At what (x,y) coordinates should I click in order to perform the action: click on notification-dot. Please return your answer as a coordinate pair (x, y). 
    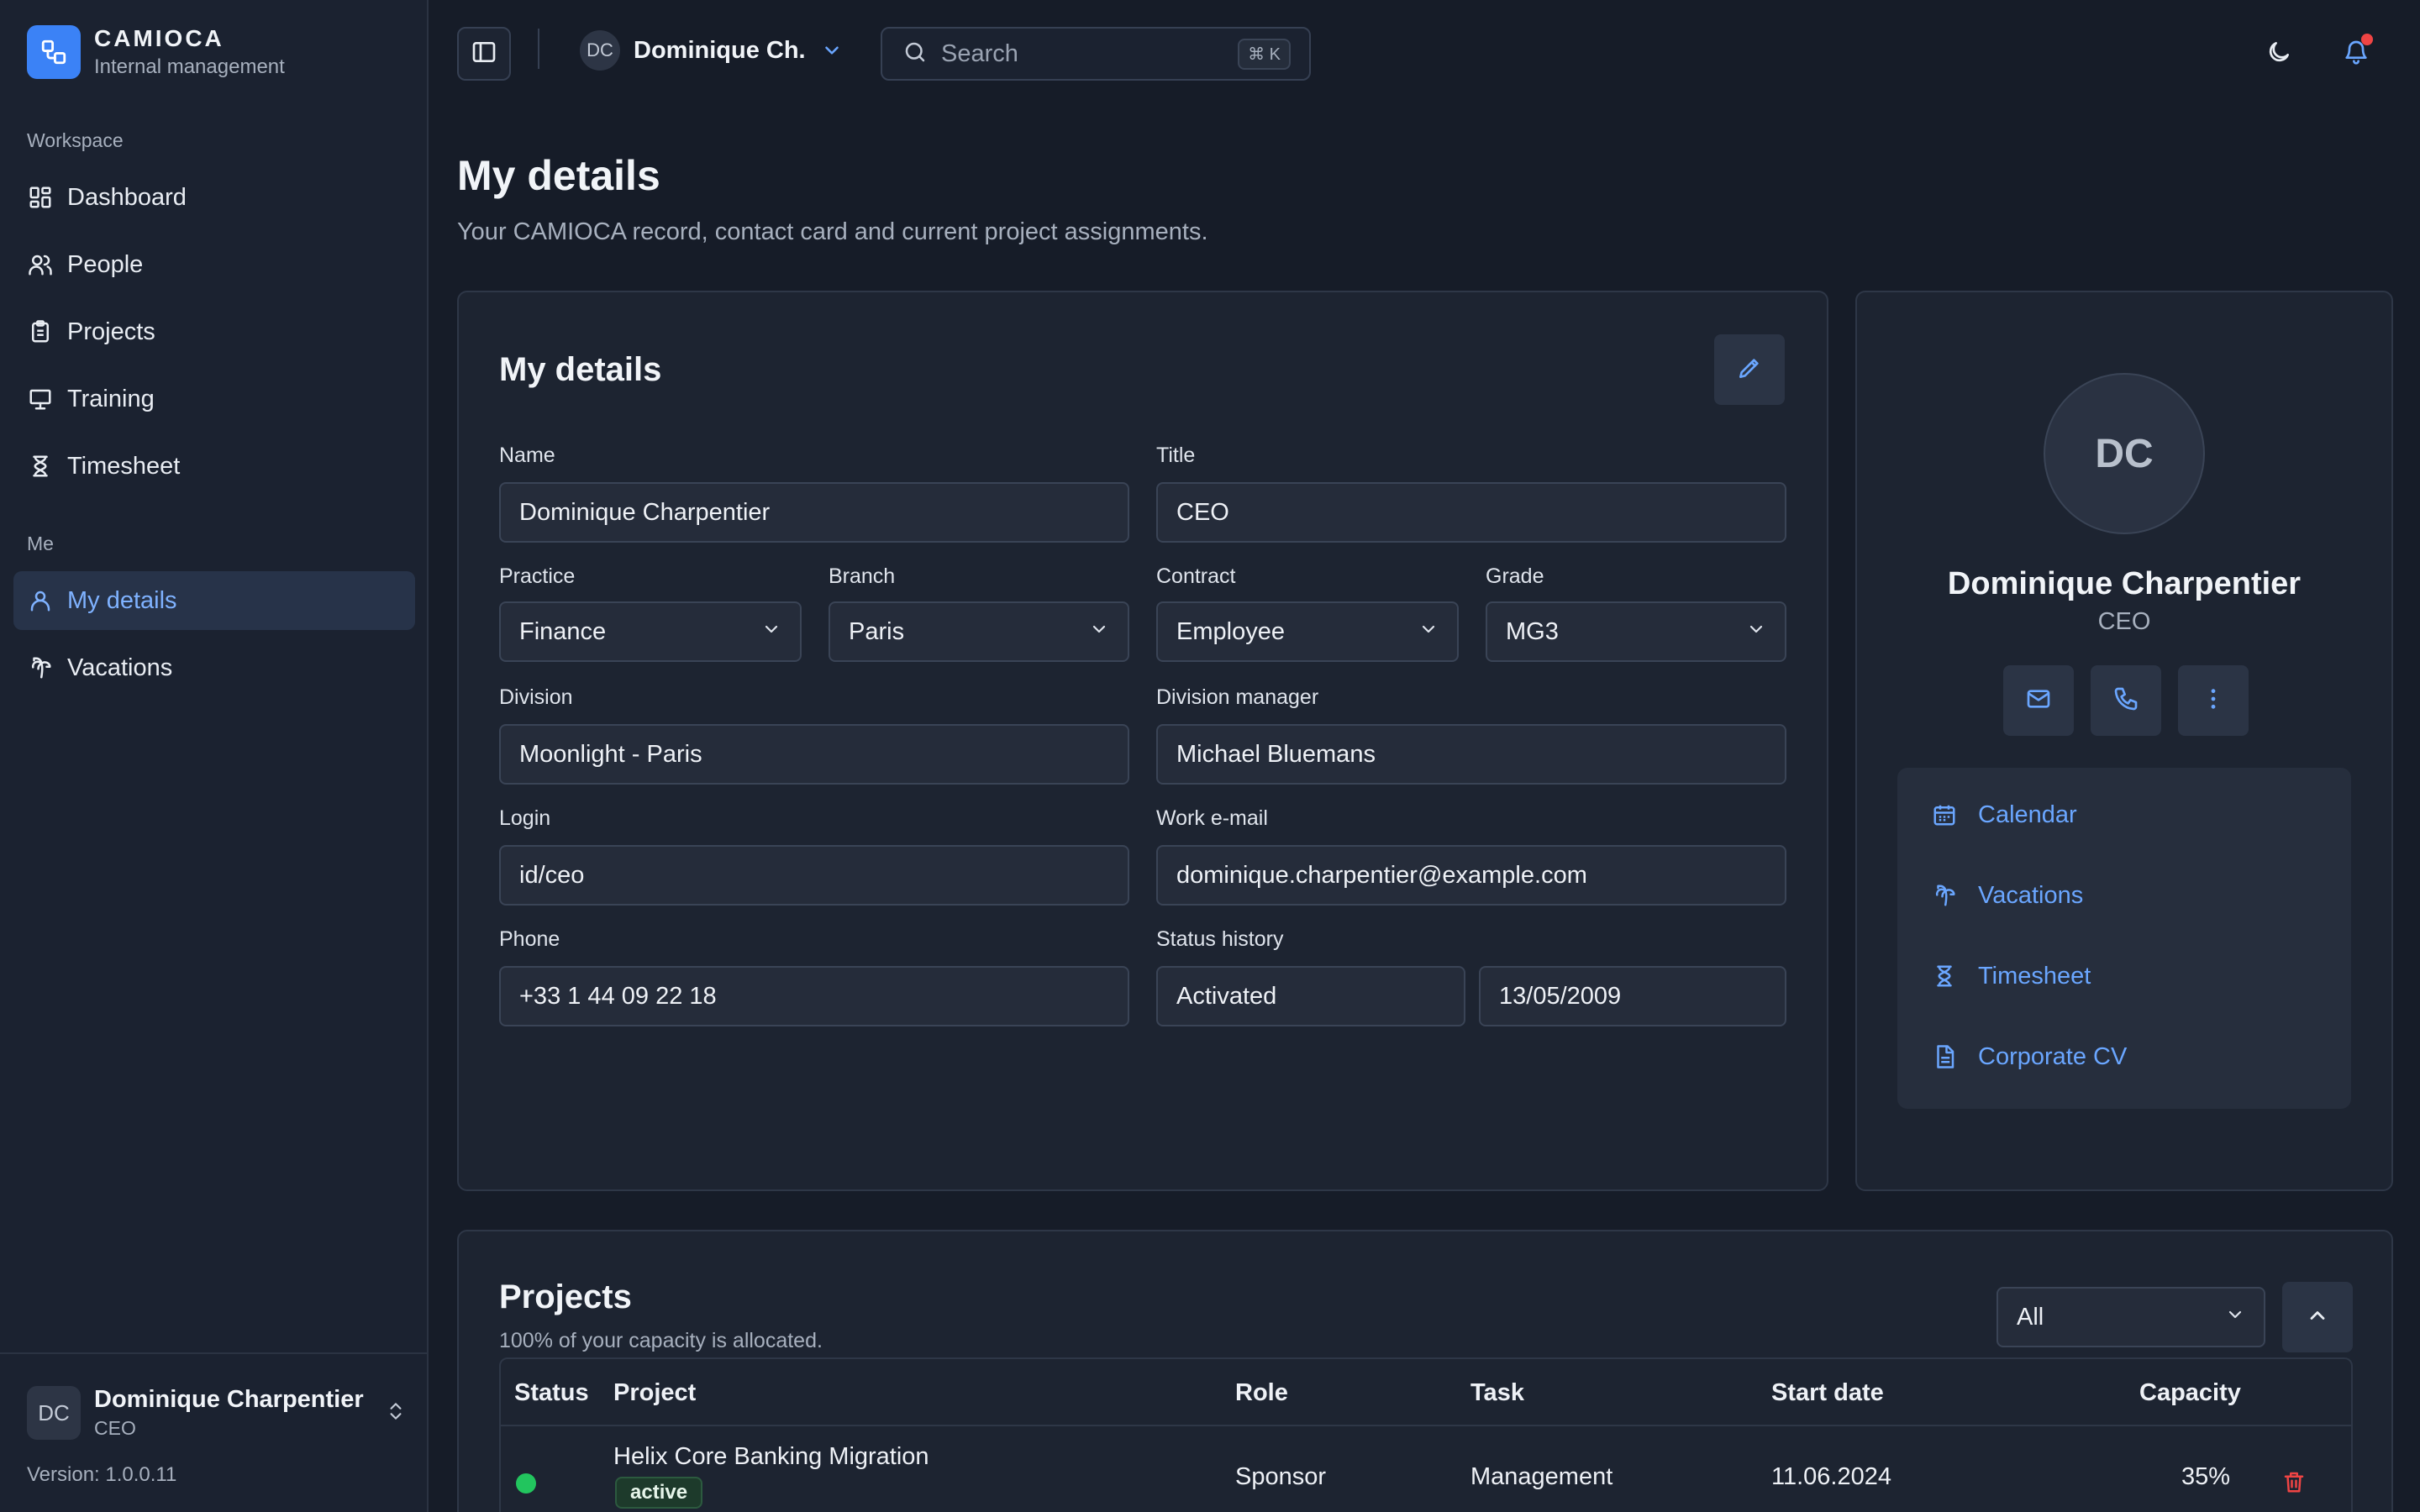
    Looking at the image, I should click on (2367, 39).